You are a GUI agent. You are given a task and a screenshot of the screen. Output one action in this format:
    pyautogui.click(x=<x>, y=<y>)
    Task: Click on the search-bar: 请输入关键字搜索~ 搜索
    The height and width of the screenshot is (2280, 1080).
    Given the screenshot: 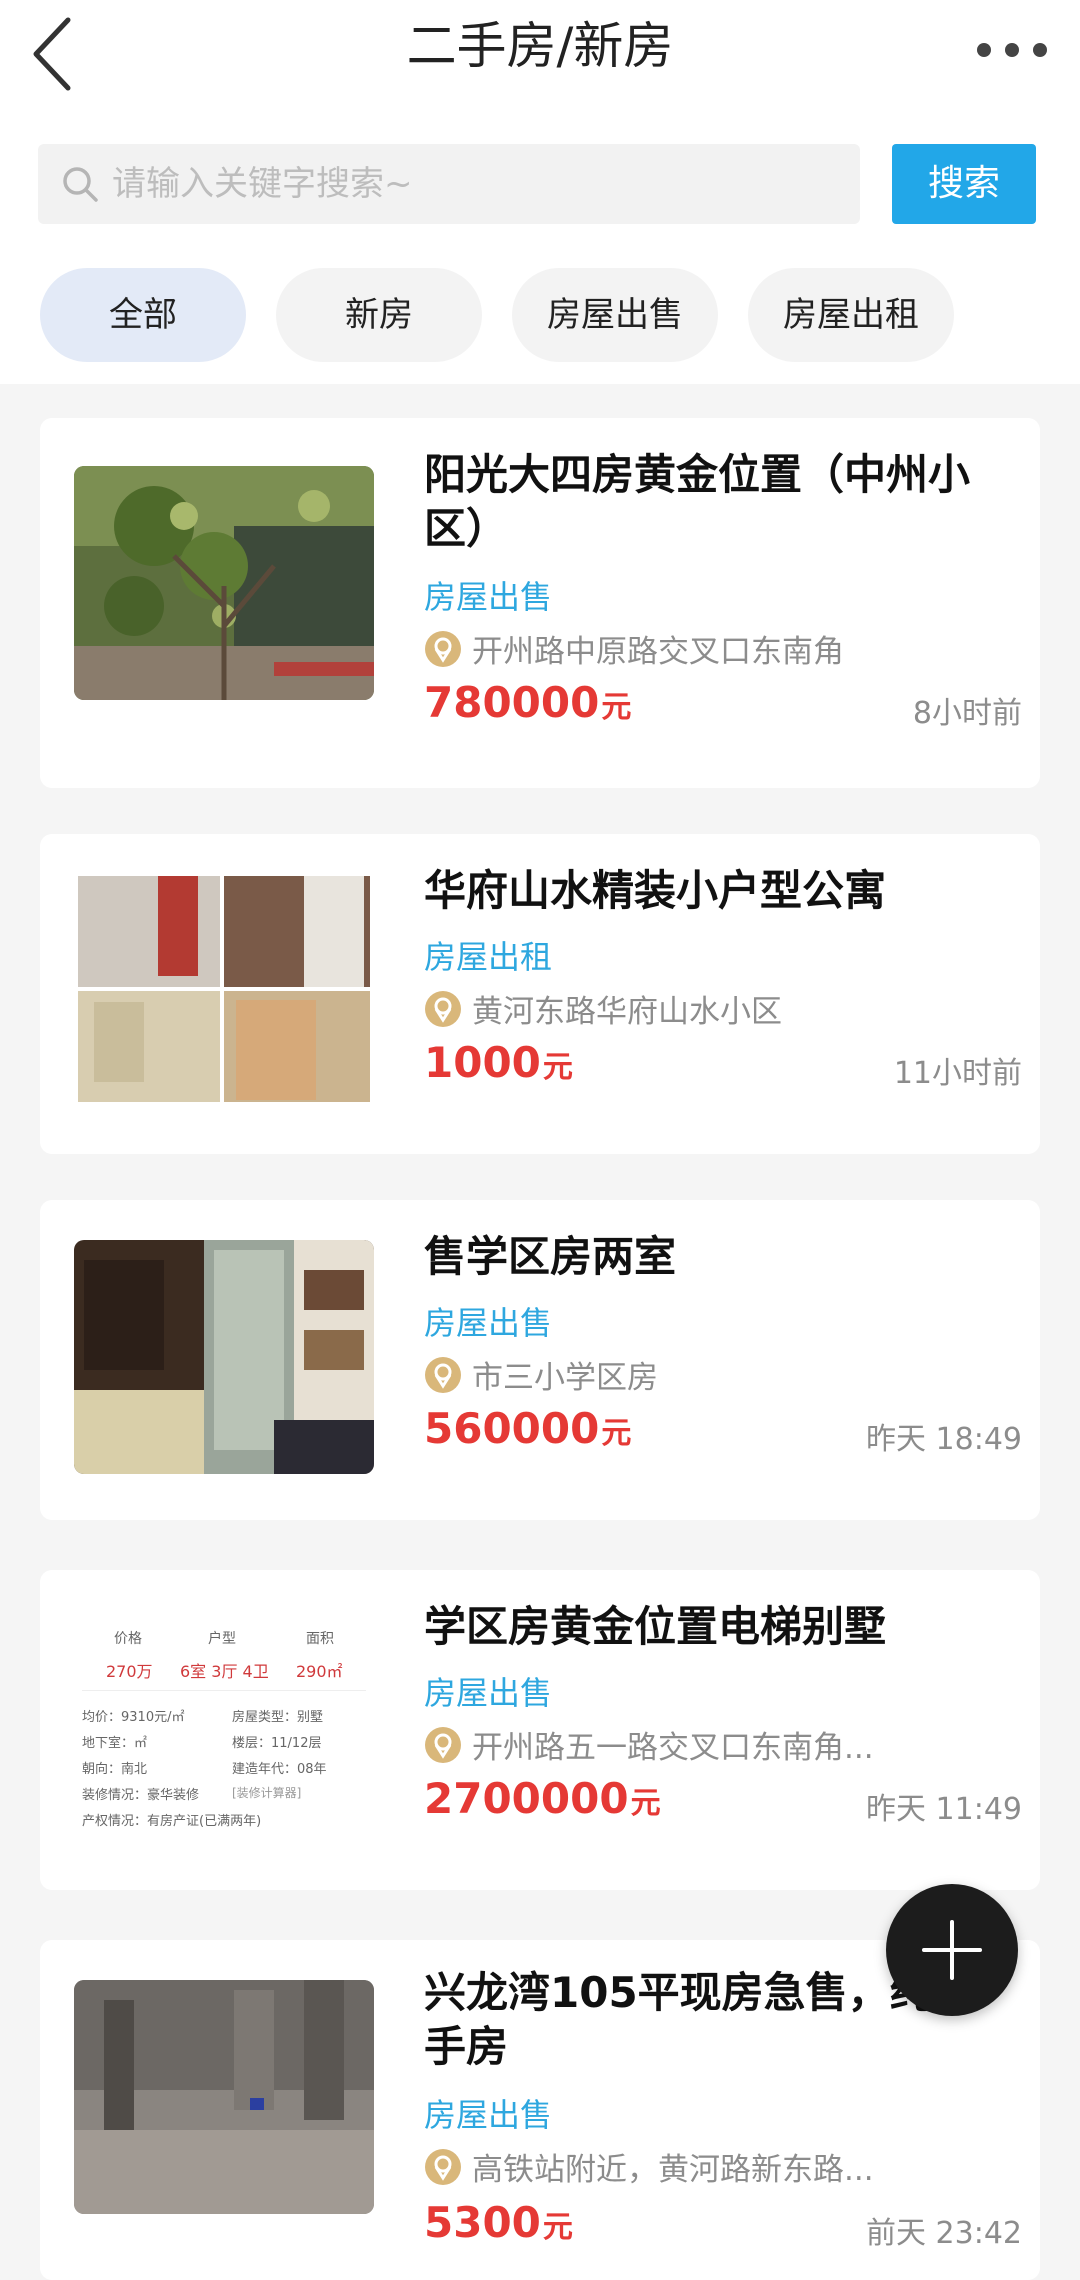 What is the action you would take?
    pyautogui.click(x=540, y=184)
    